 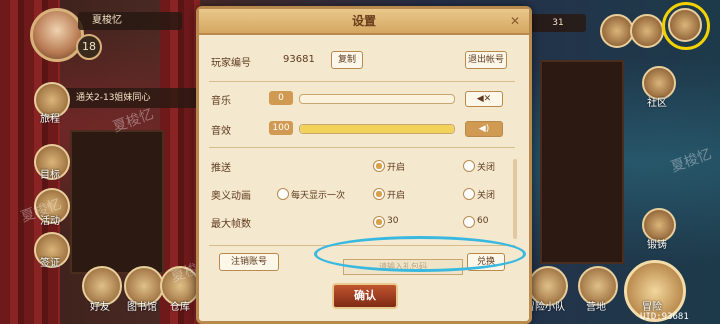 I want to click on ult-daily-radio, so click(x=283, y=194).